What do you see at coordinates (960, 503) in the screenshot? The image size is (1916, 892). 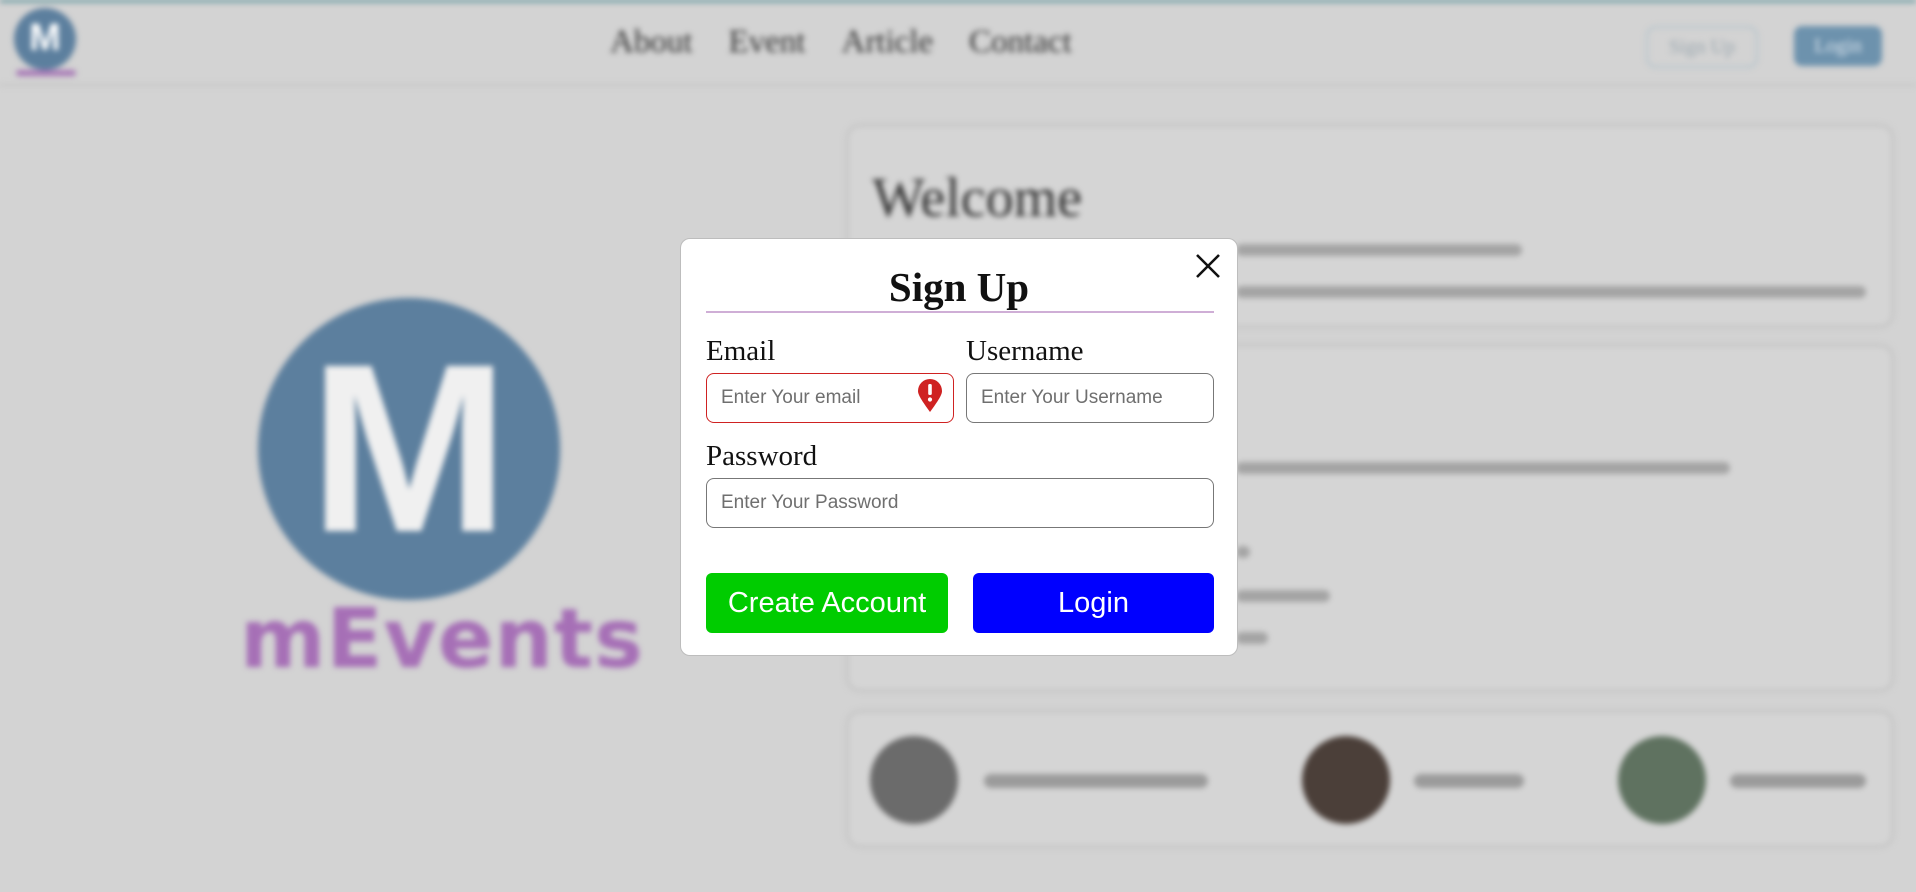 I see `password-field` at bounding box center [960, 503].